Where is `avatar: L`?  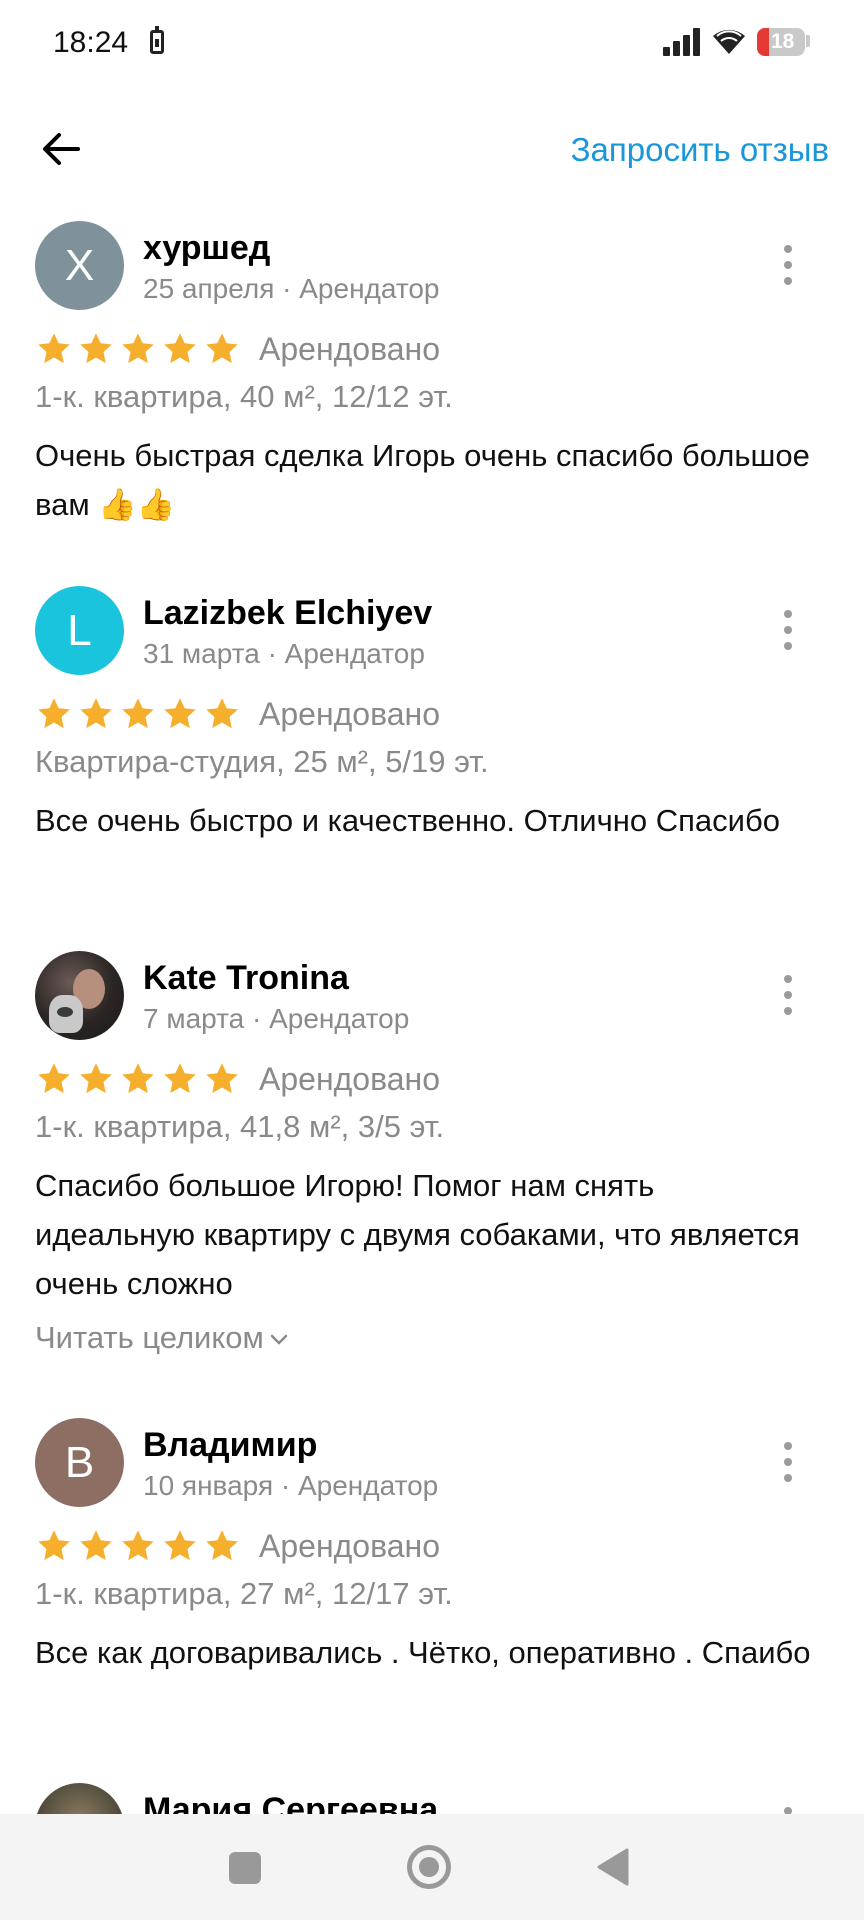 avatar: L is located at coordinates (79, 630).